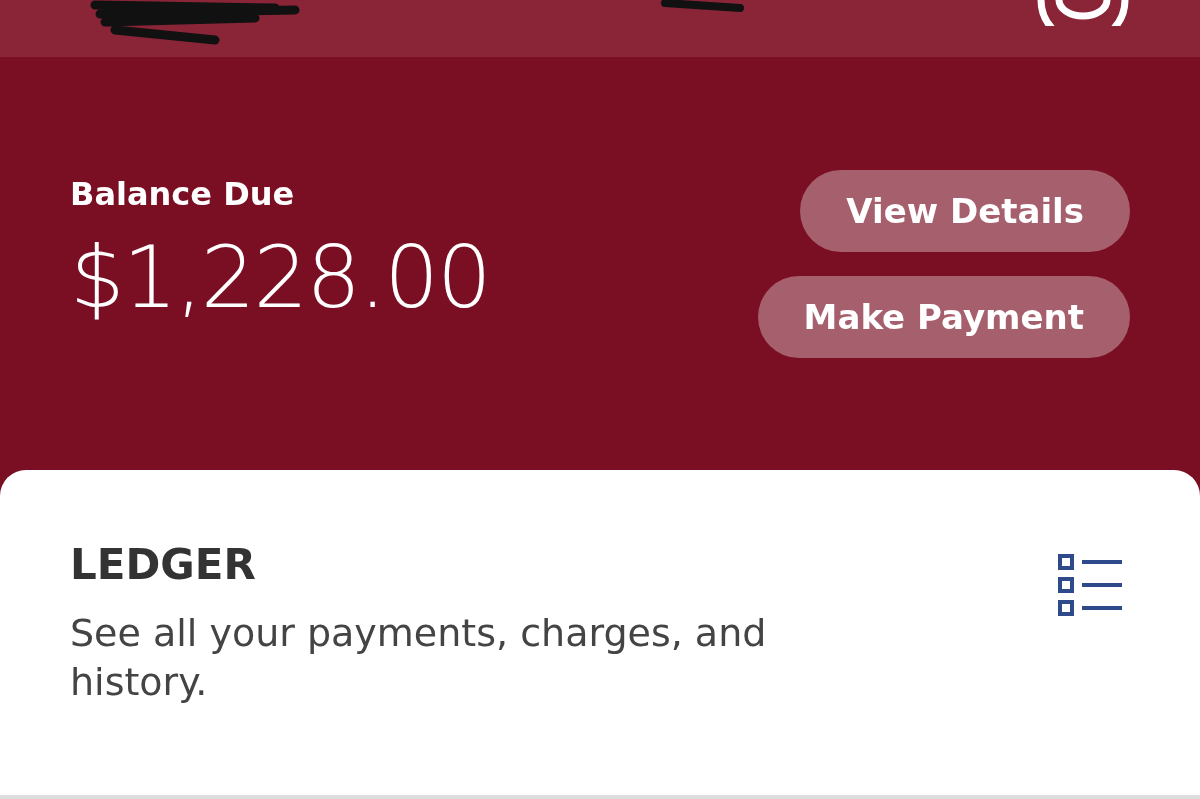 This screenshot has height=799, width=1200. Describe the element at coordinates (943, 317) in the screenshot. I see `action-button: Make Payment` at that location.